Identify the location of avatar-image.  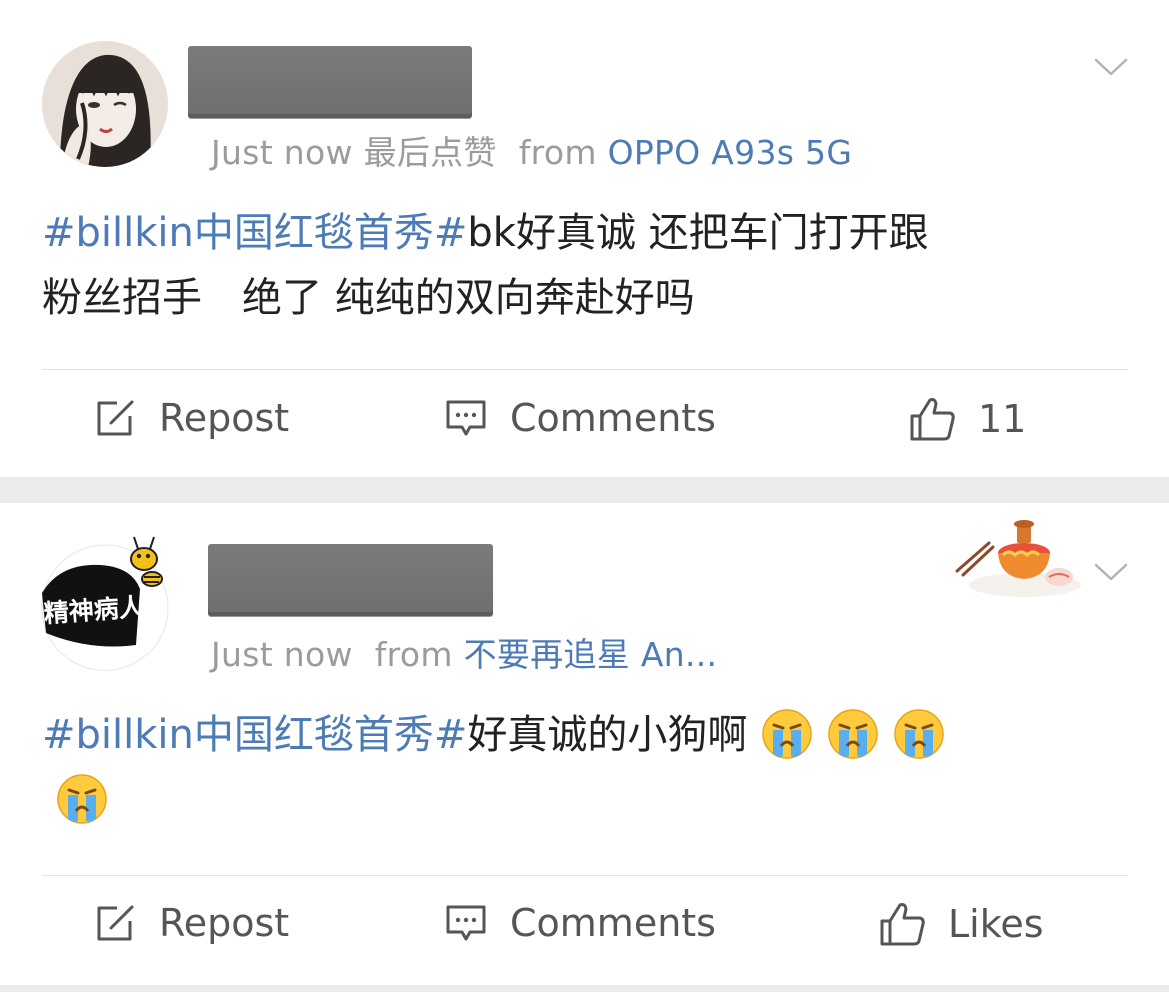
(105, 104).